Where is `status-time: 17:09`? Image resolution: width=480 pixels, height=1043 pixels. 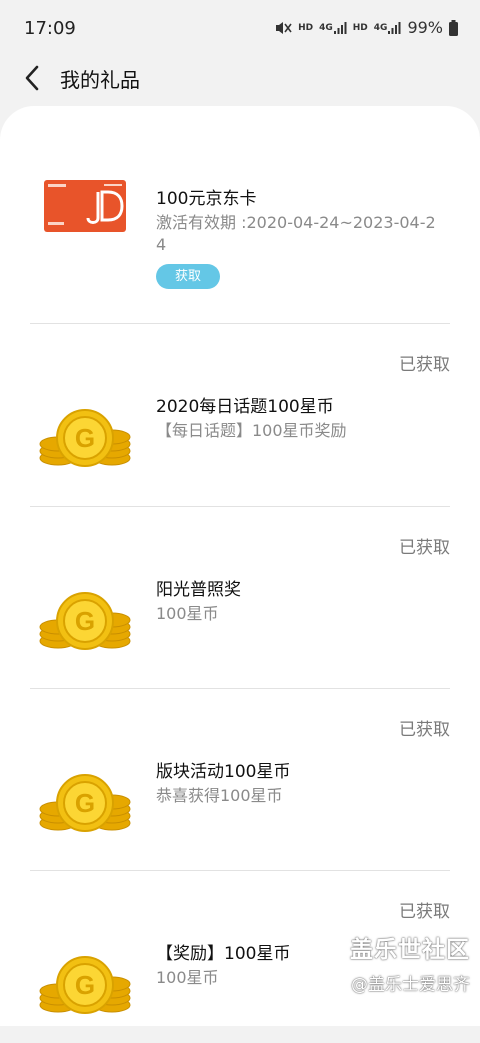
status-time: 17:09 is located at coordinates (50, 28).